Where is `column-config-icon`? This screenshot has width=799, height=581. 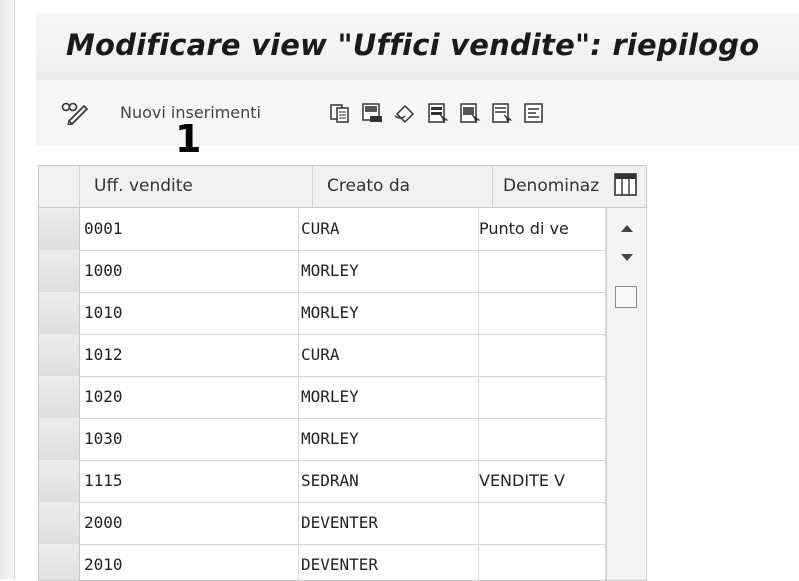 column-config-icon is located at coordinates (626, 185).